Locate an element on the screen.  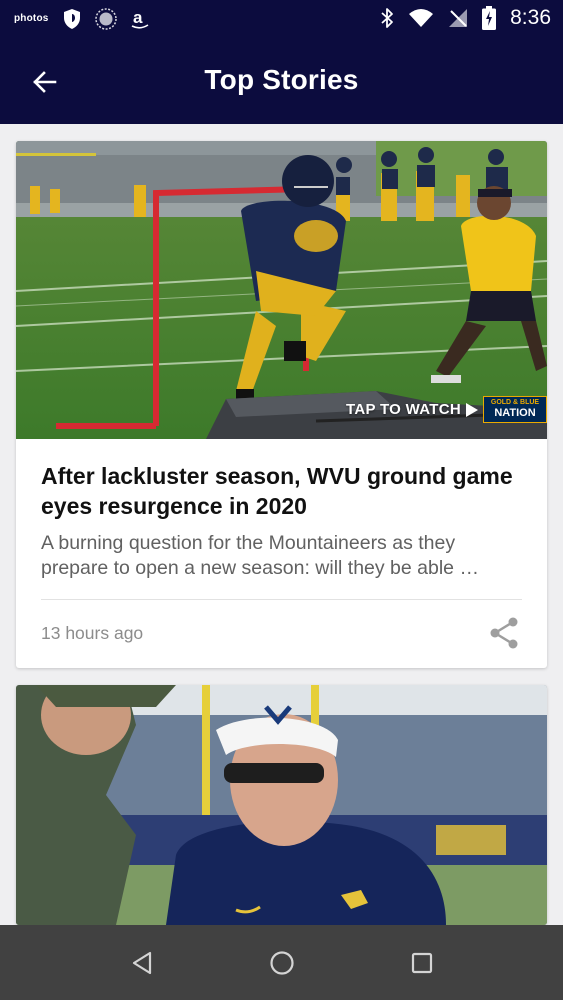
nav-recents-button is located at coordinates (422, 963).